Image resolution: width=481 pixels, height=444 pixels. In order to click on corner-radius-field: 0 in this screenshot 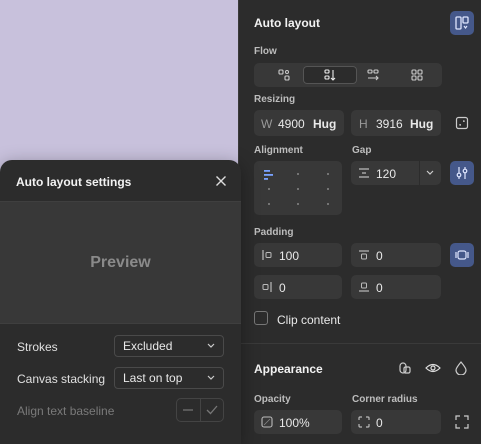, I will do `click(396, 422)`.